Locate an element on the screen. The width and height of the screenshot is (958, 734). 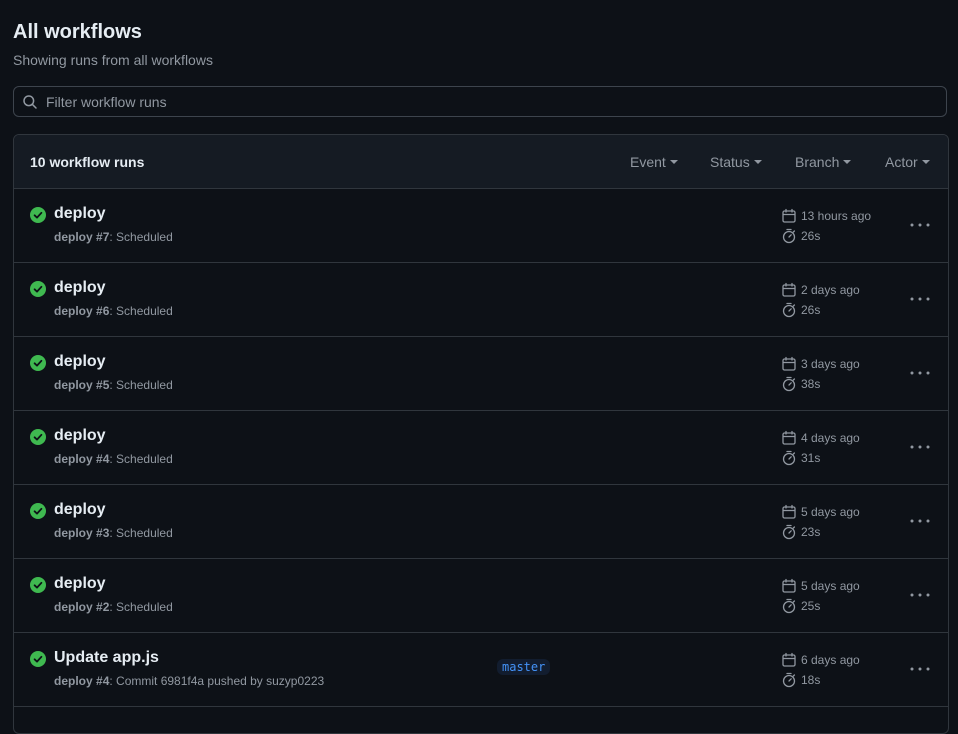
filter-search-box is located at coordinates (480, 101).